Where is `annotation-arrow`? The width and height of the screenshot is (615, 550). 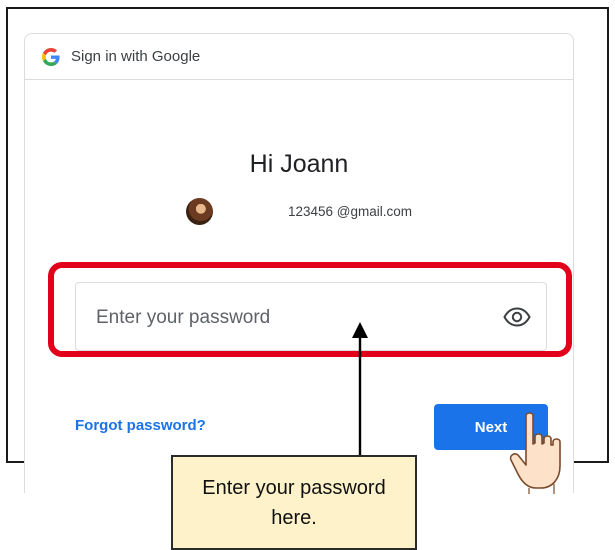 annotation-arrow is located at coordinates (360, 389).